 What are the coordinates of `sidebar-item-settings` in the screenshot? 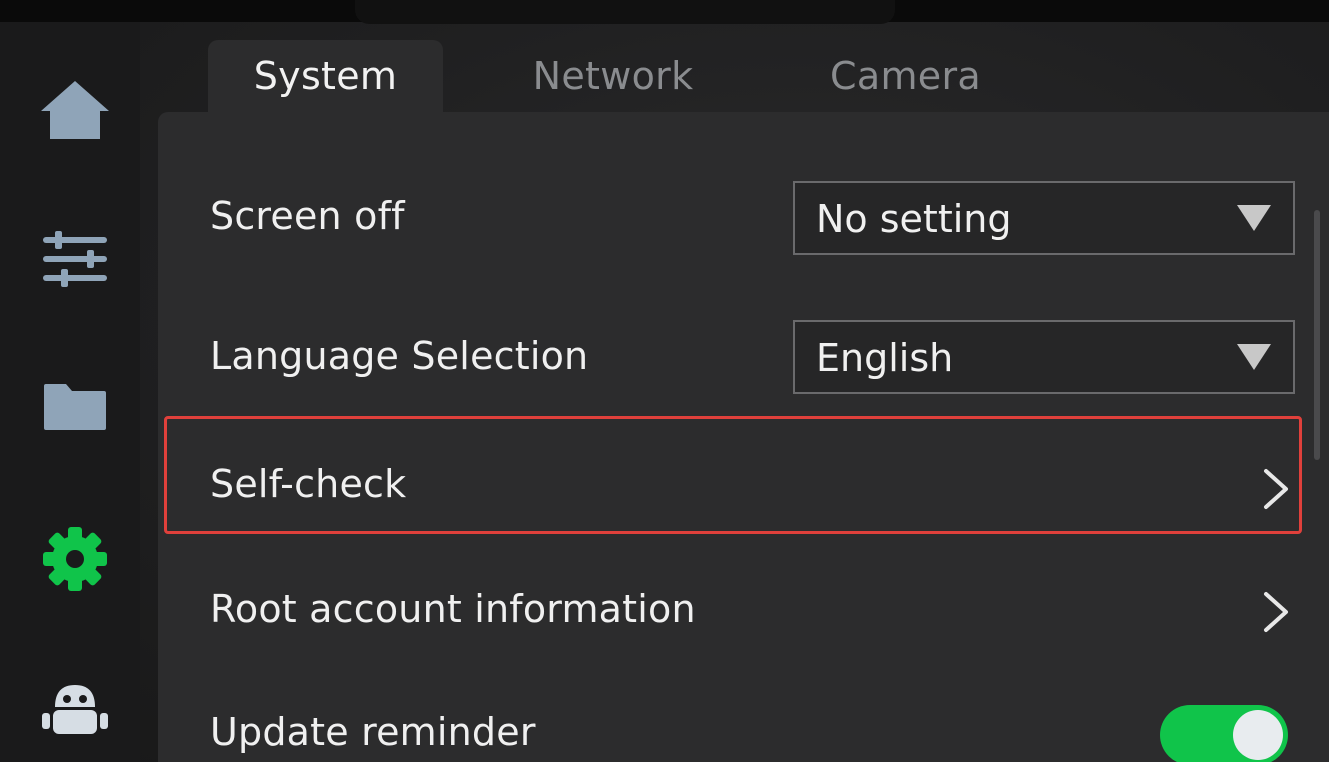 It's located at (75, 559).